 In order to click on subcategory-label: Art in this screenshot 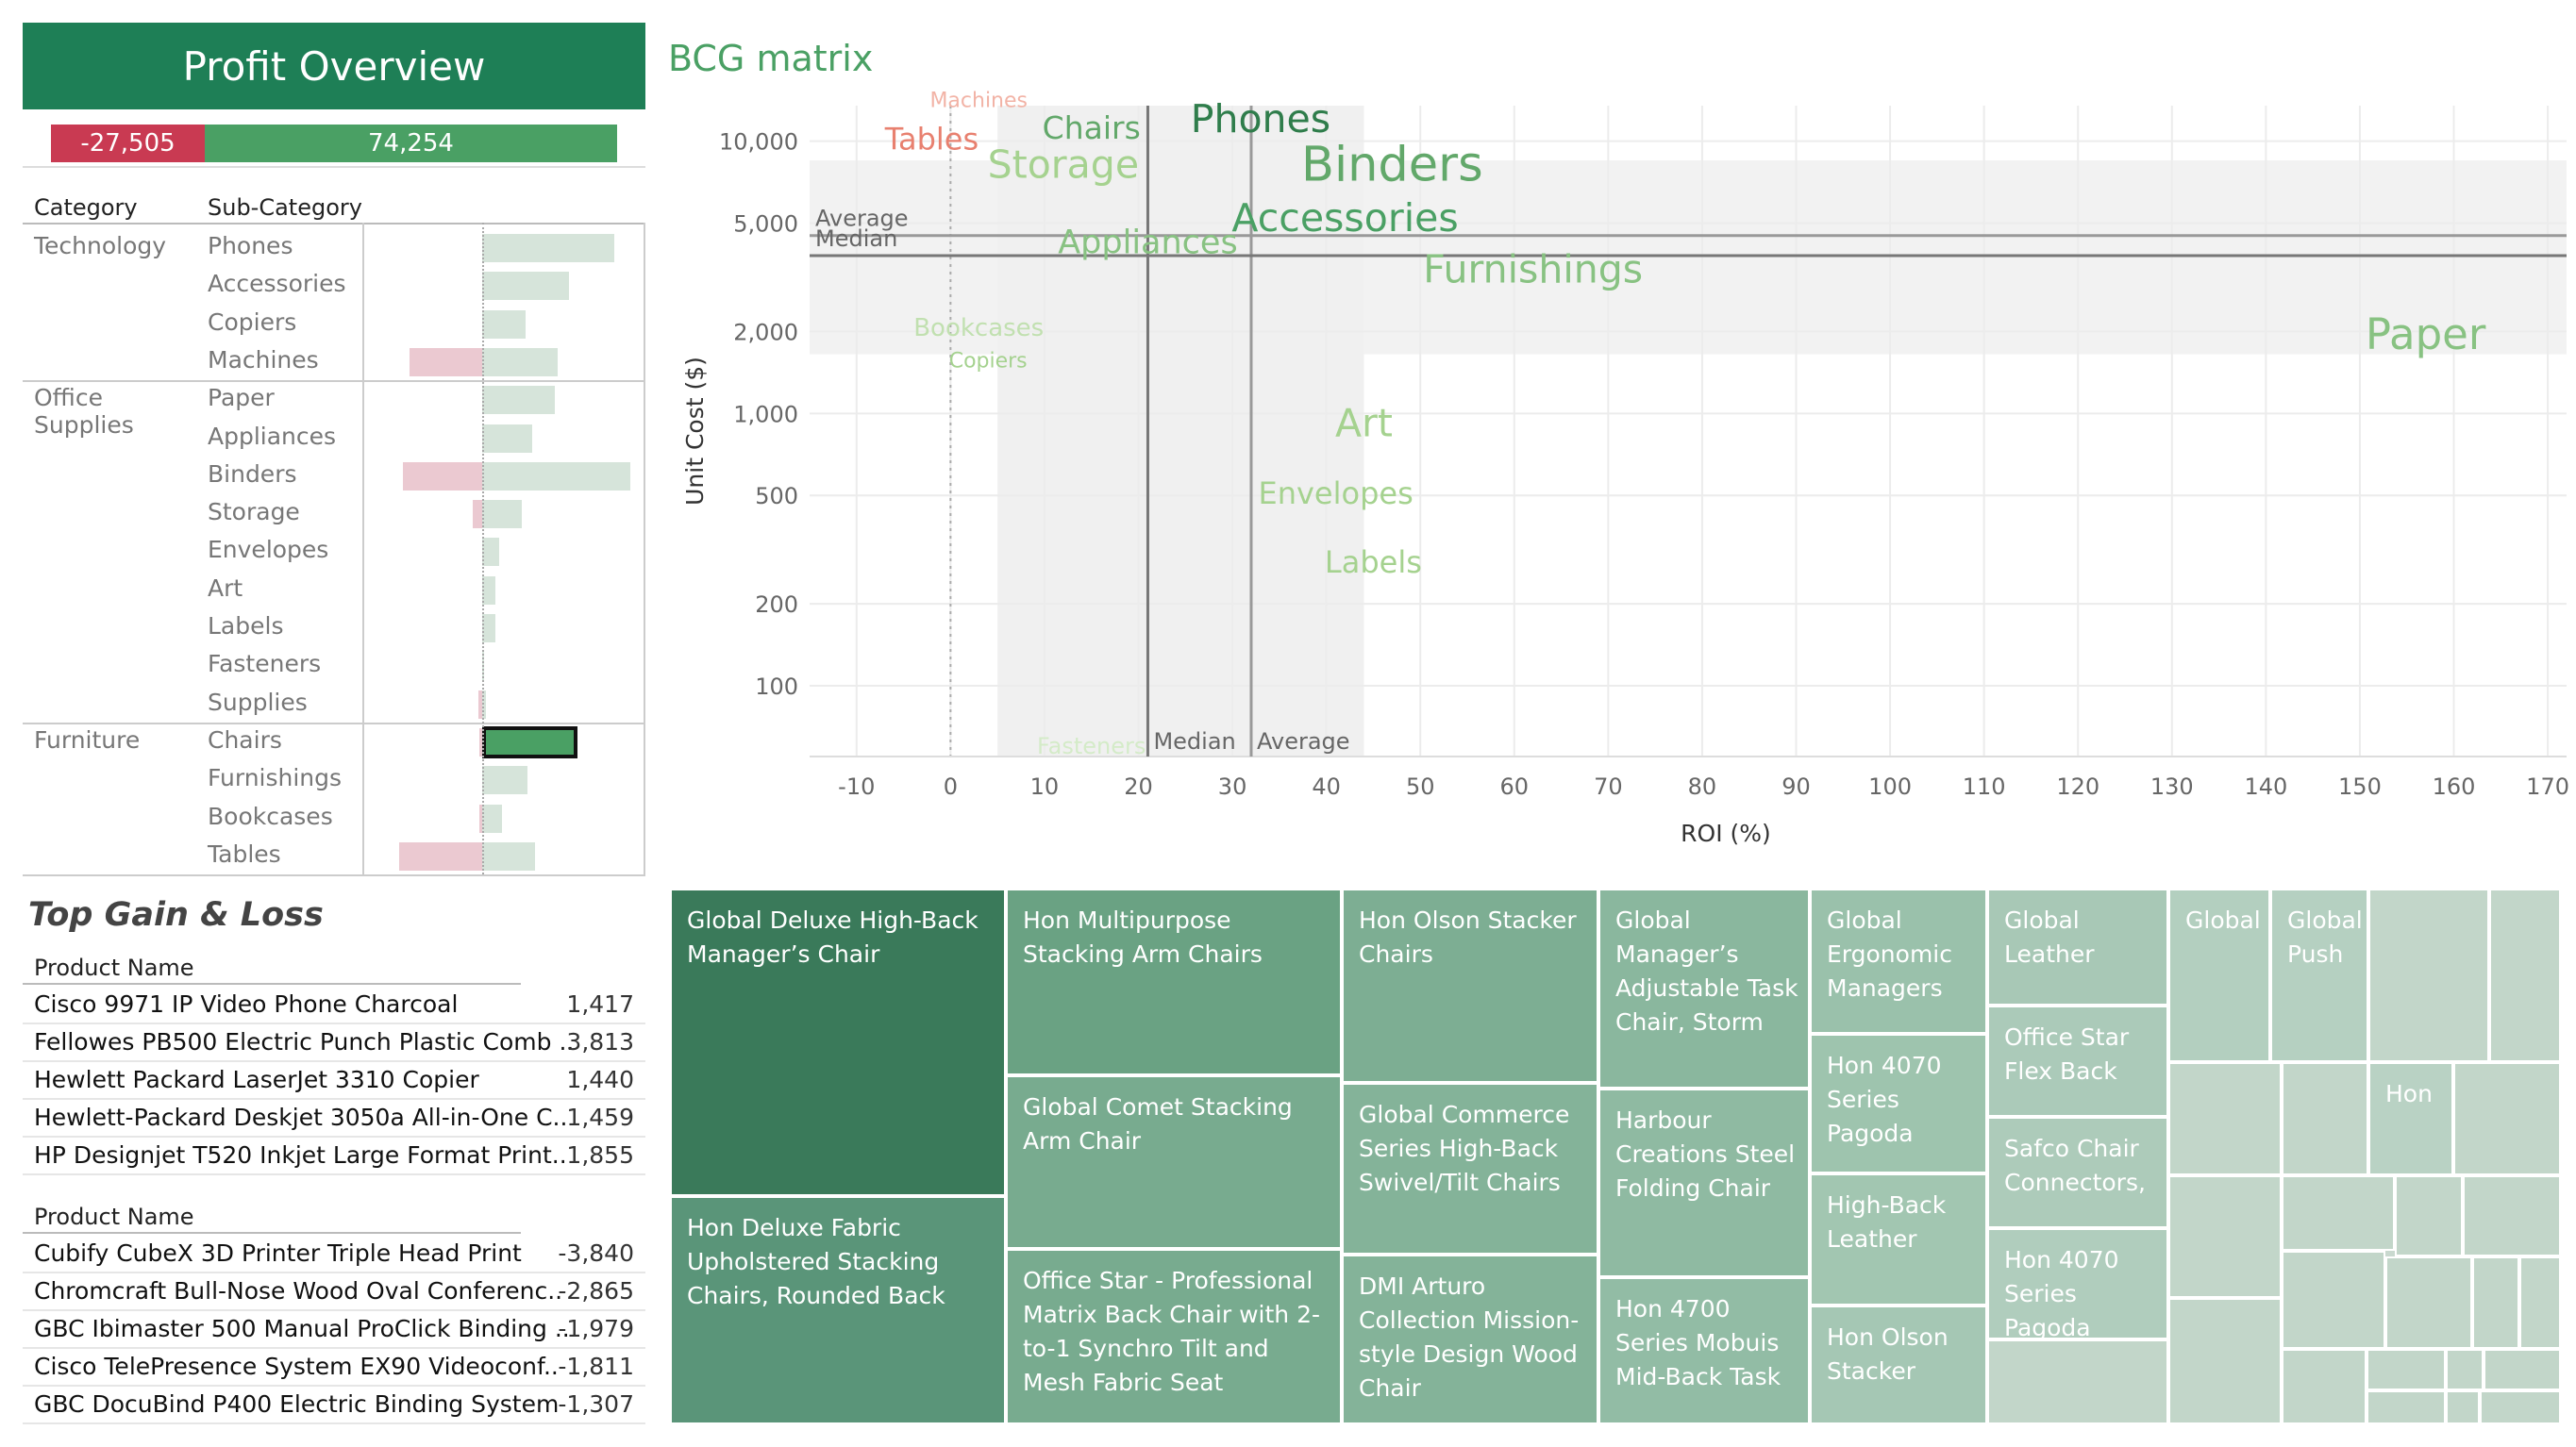, I will do `click(225, 588)`.